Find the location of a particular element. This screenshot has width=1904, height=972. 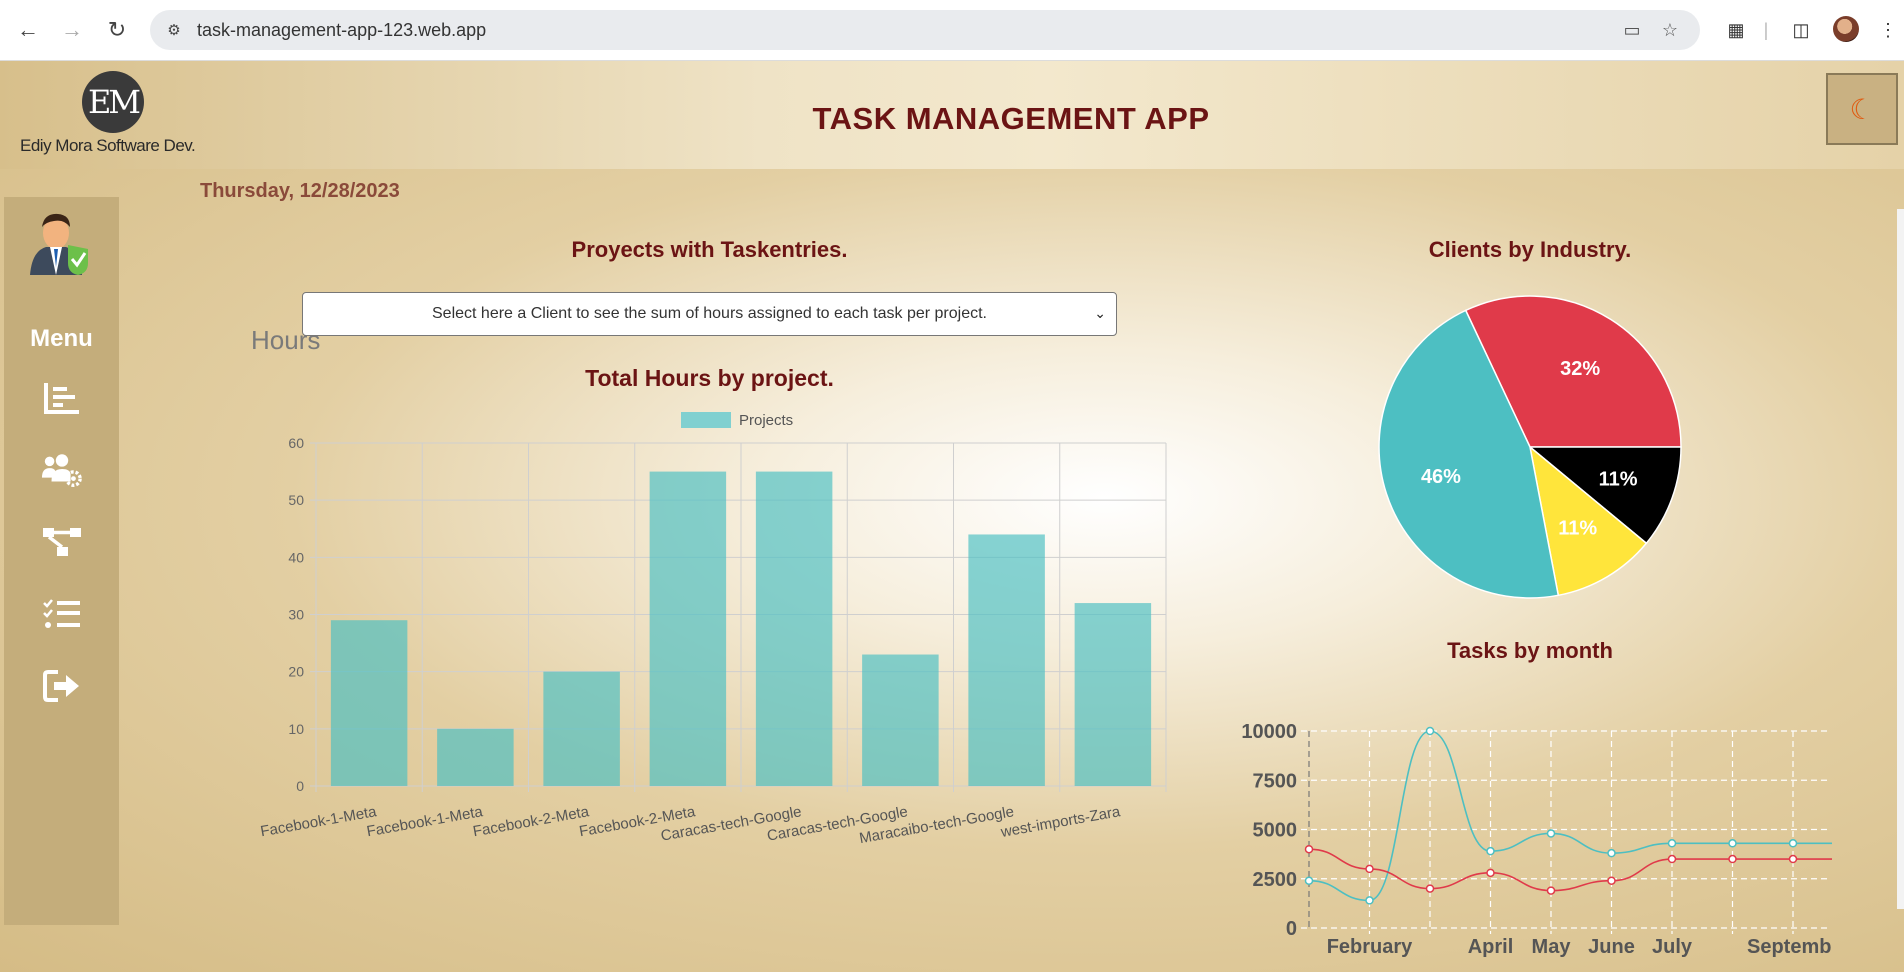

current-date: Thursday, 12/28/2023 is located at coordinates (300, 191).